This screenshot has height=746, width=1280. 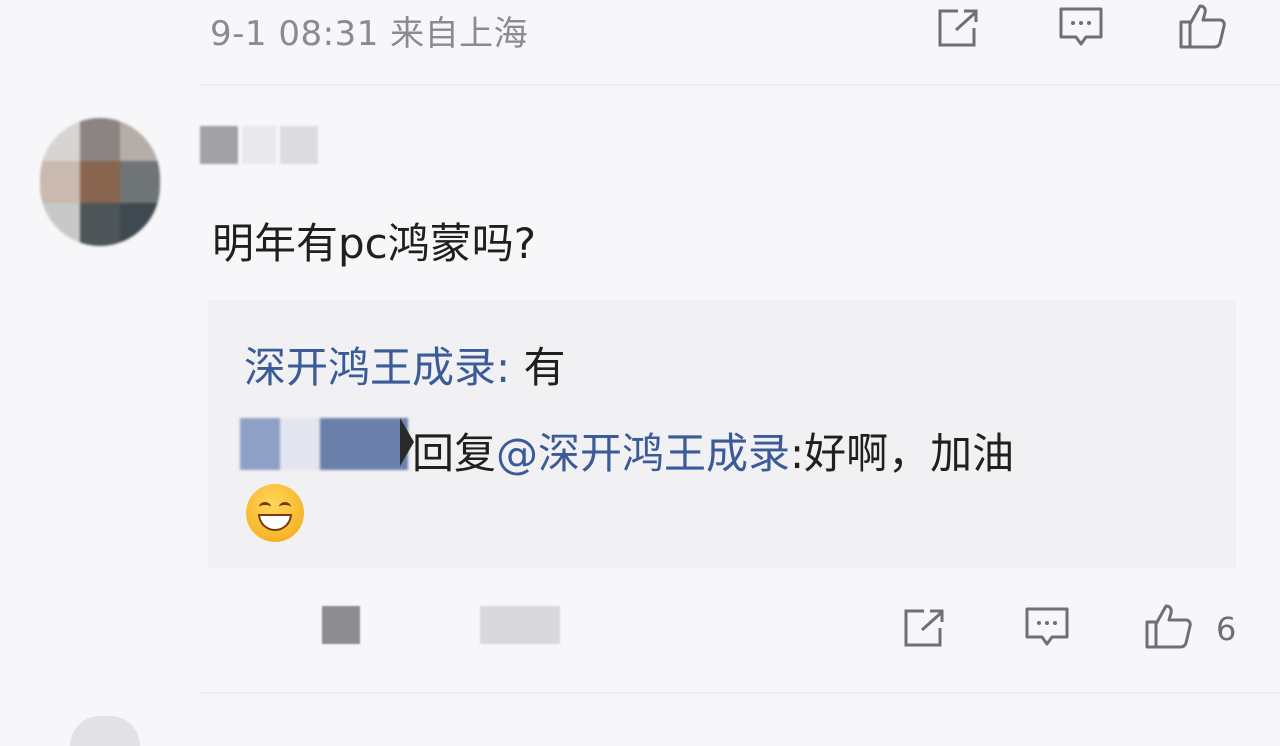 What do you see at coordinates (643, 453) in the screenshot?
I see `reply-mention-link: @深开鸿王成录` at bounding box center [643, 453].